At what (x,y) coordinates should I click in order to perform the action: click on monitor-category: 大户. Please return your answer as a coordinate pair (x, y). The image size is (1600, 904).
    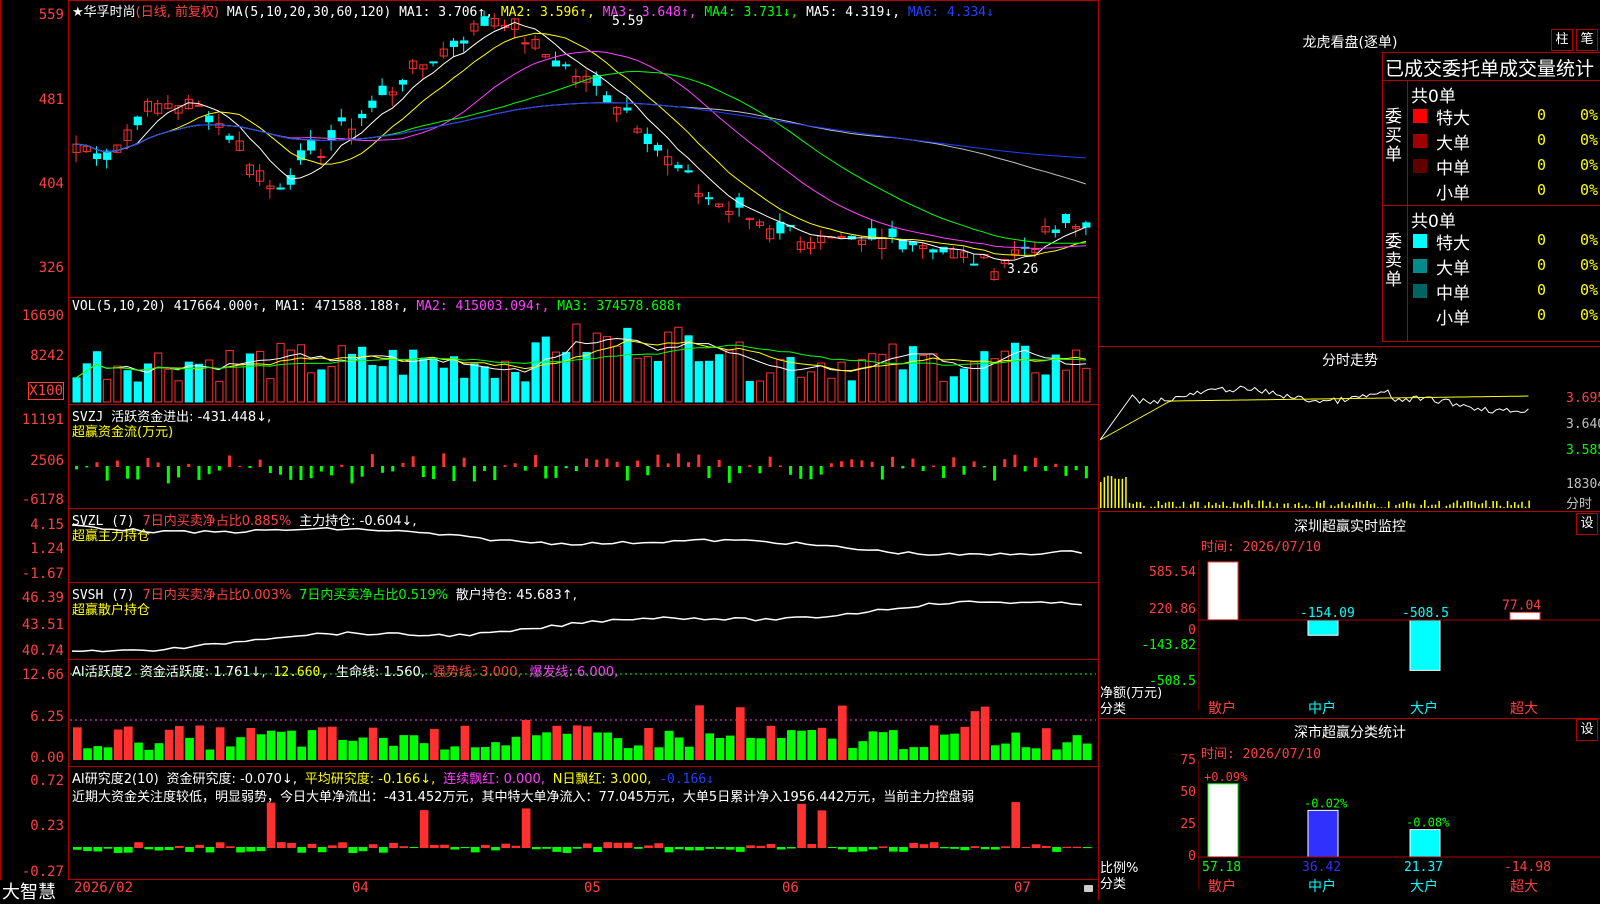
    Looking at the image, I should click on (1424, 708).